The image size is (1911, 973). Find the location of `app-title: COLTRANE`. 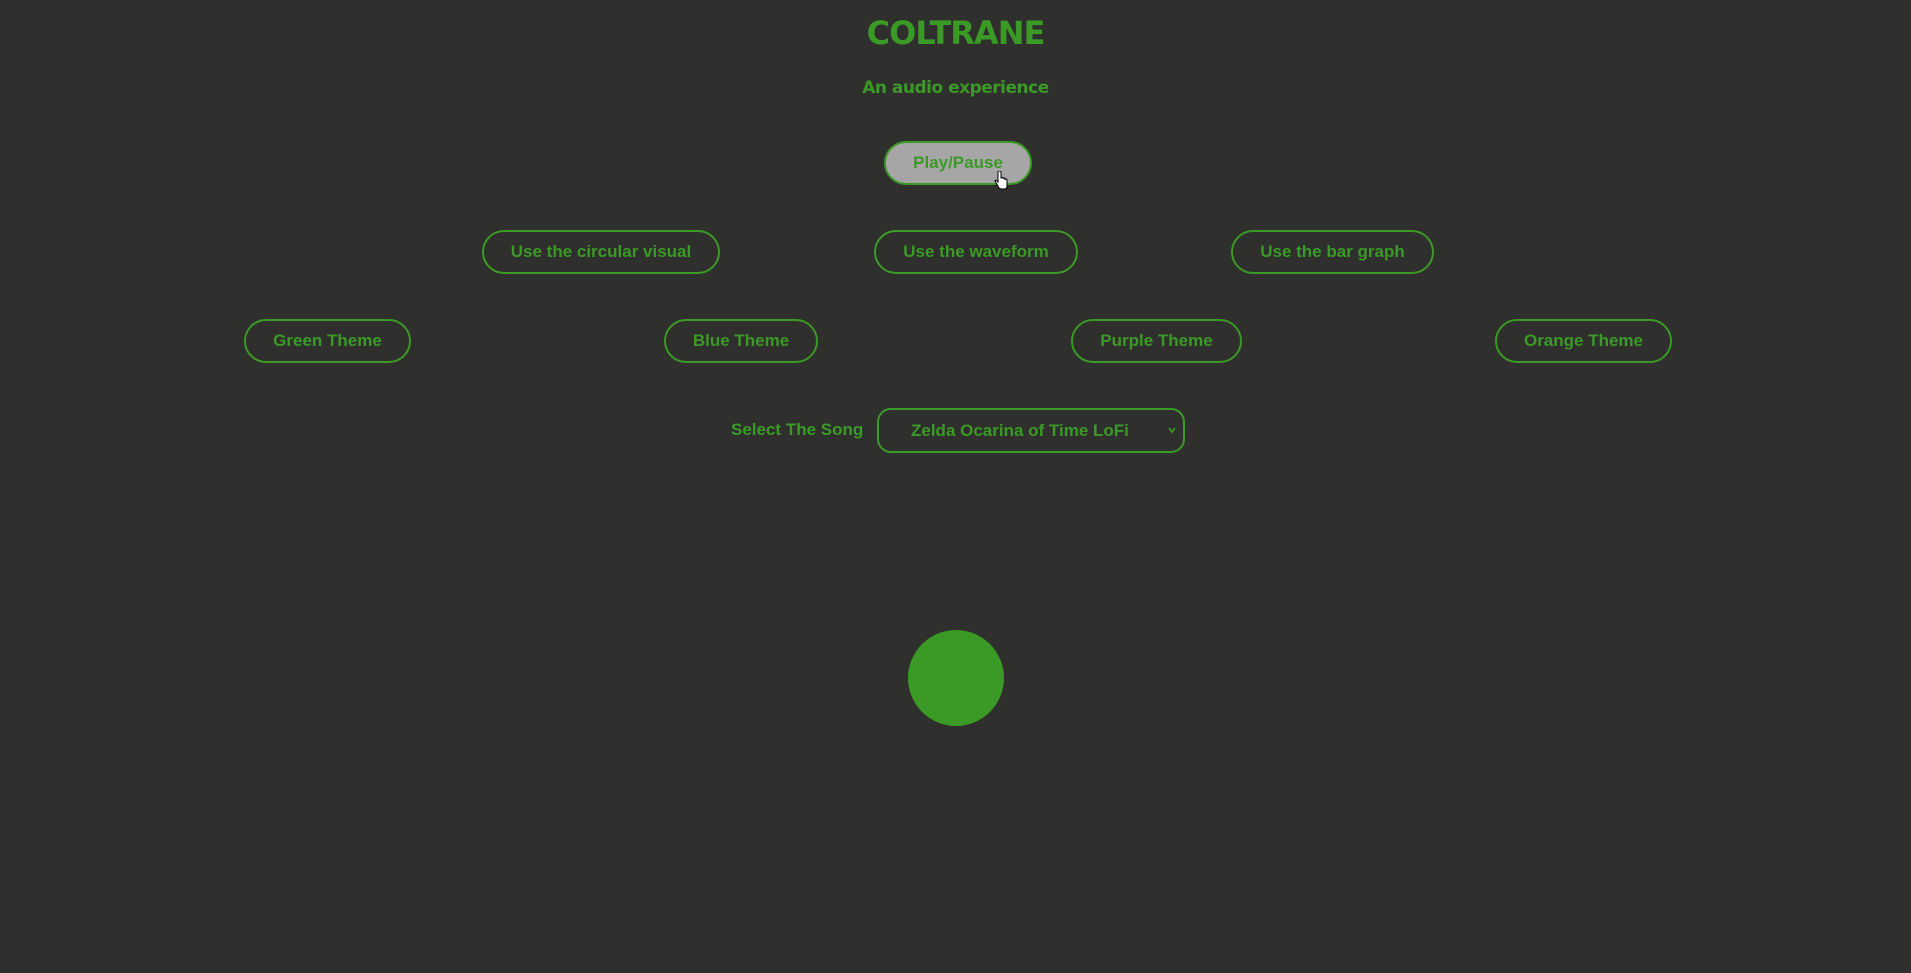

app-title: COLTRANE is located at coordinates (956, 33).